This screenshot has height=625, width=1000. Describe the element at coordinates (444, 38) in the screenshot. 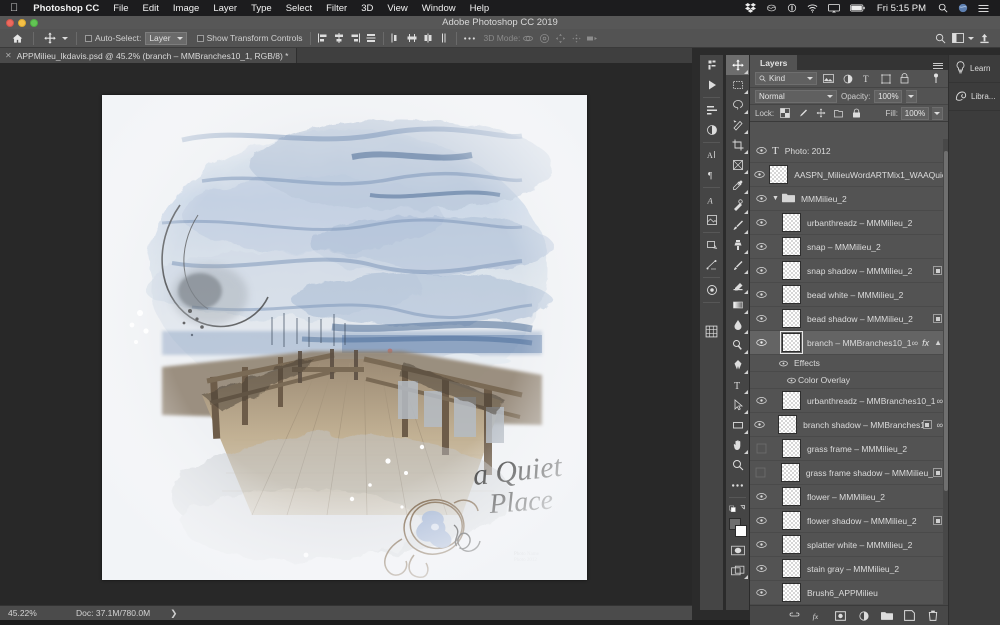

I see `distribute-vertical-icon` at that location.